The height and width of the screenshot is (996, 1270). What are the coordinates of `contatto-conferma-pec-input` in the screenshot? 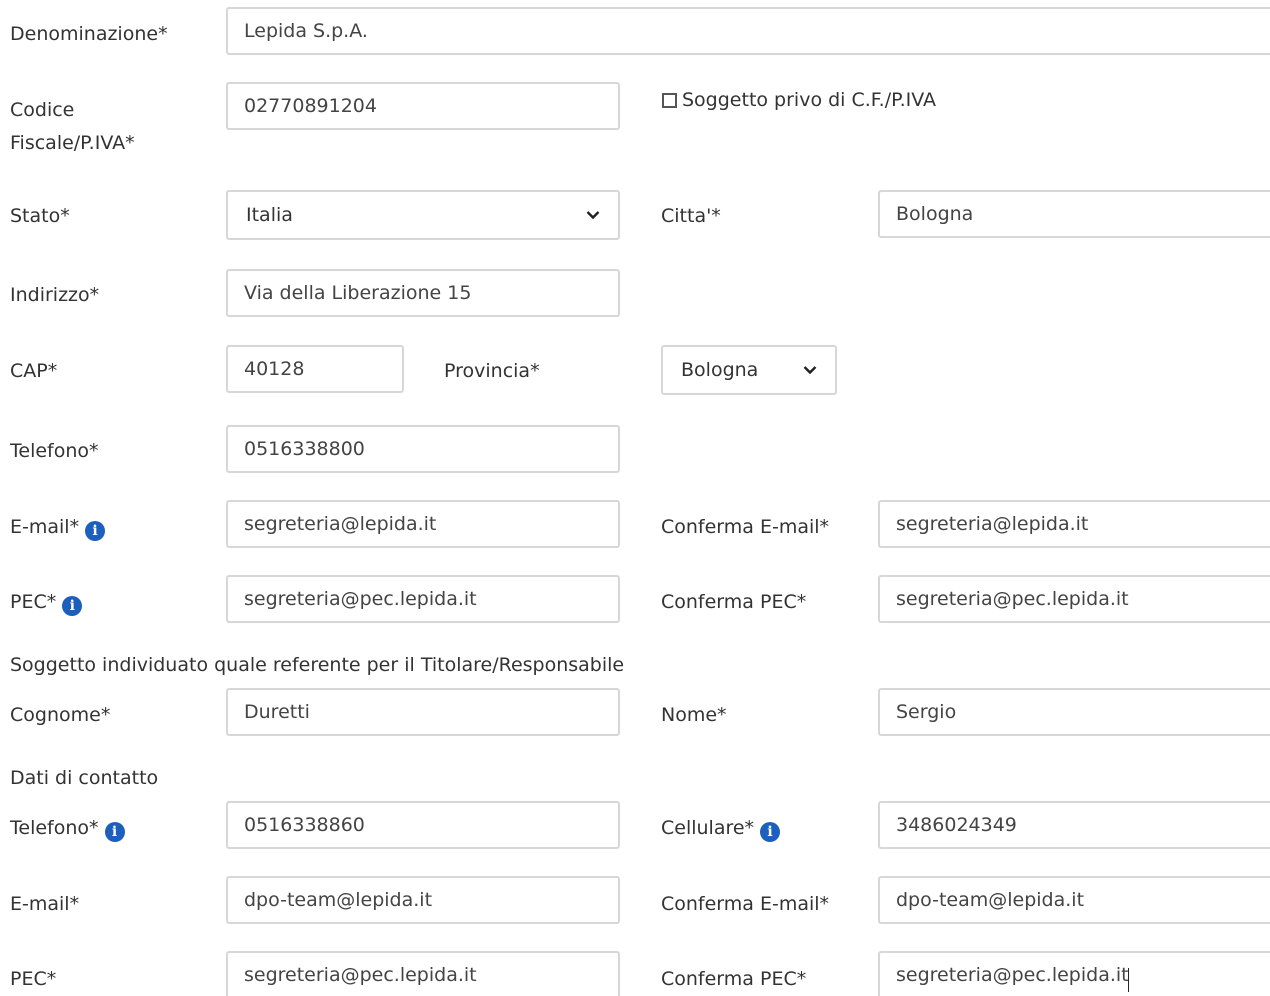 It's located at (1074, 973).